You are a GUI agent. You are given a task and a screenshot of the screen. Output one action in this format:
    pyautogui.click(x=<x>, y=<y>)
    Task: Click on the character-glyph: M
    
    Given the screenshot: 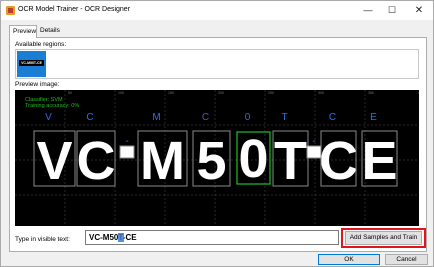 What is the action you would take?
    pyautogui.click(x=162, y=161)
    